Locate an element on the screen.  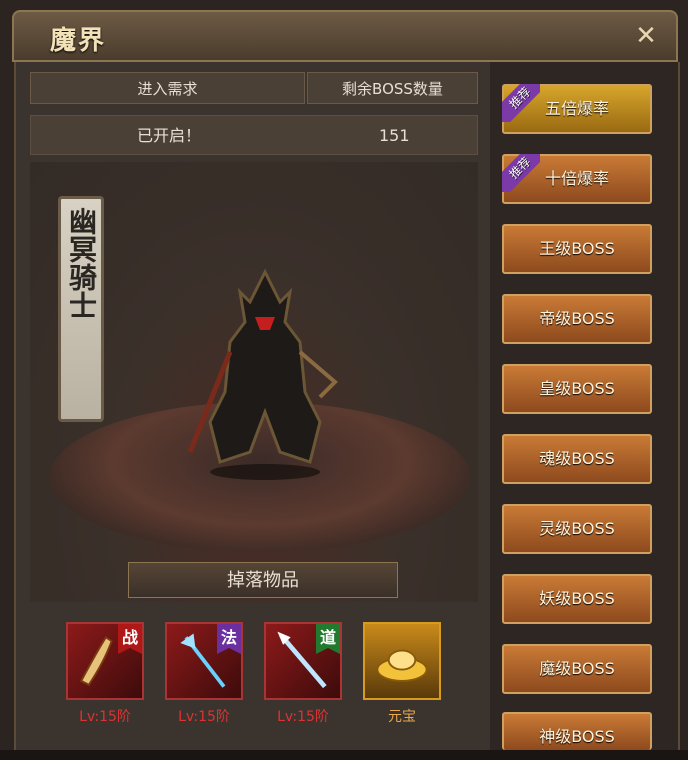
tier-button-spirit: 灵级BOSS is located at coordinates (577, 529).